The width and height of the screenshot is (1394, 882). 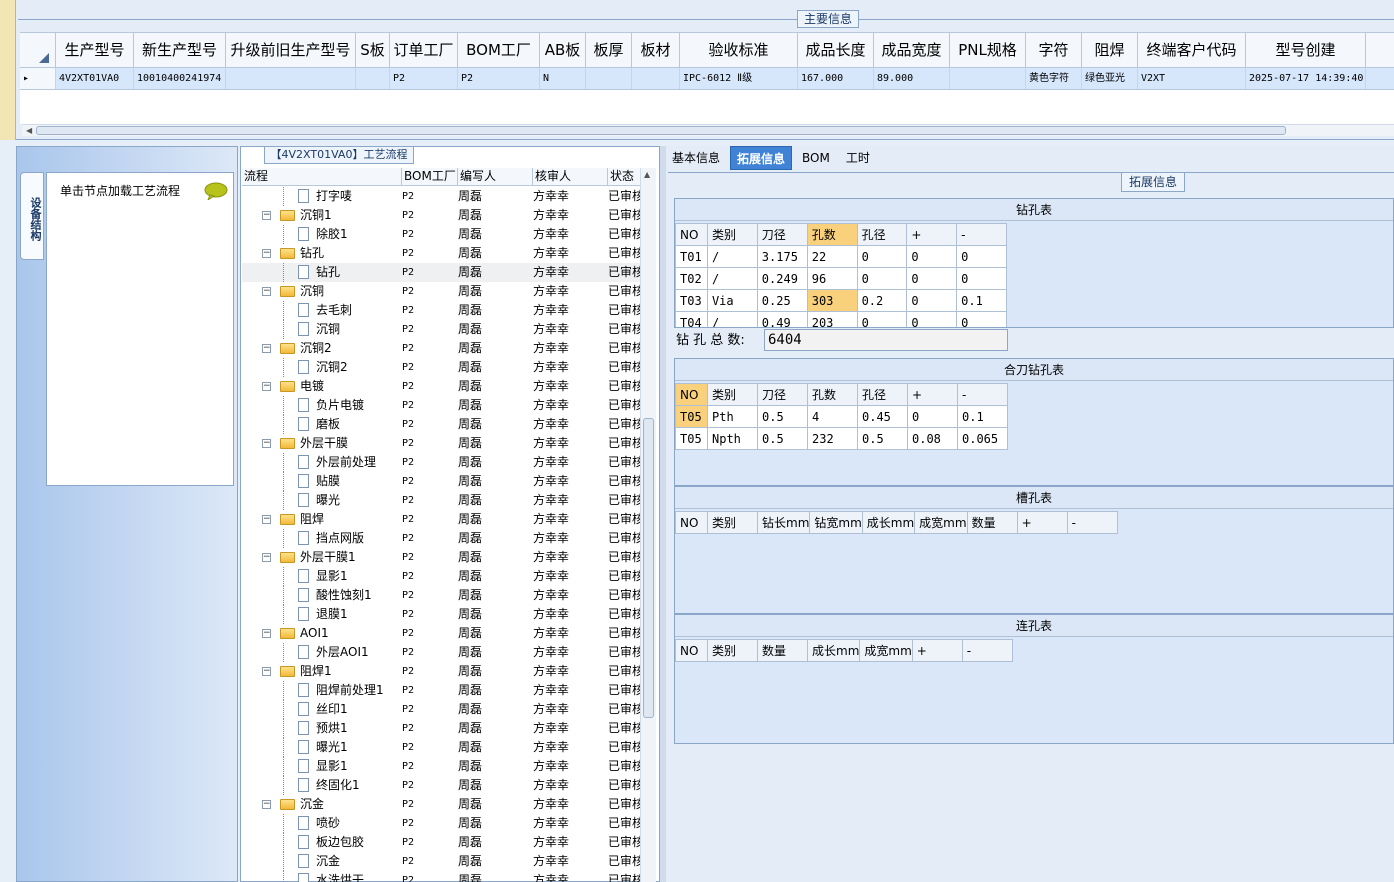 What do you see at coordinates (320, 804) in the screenshot?
I see `process-flow-cell: − 沉金` at bounding box center [320, 804].